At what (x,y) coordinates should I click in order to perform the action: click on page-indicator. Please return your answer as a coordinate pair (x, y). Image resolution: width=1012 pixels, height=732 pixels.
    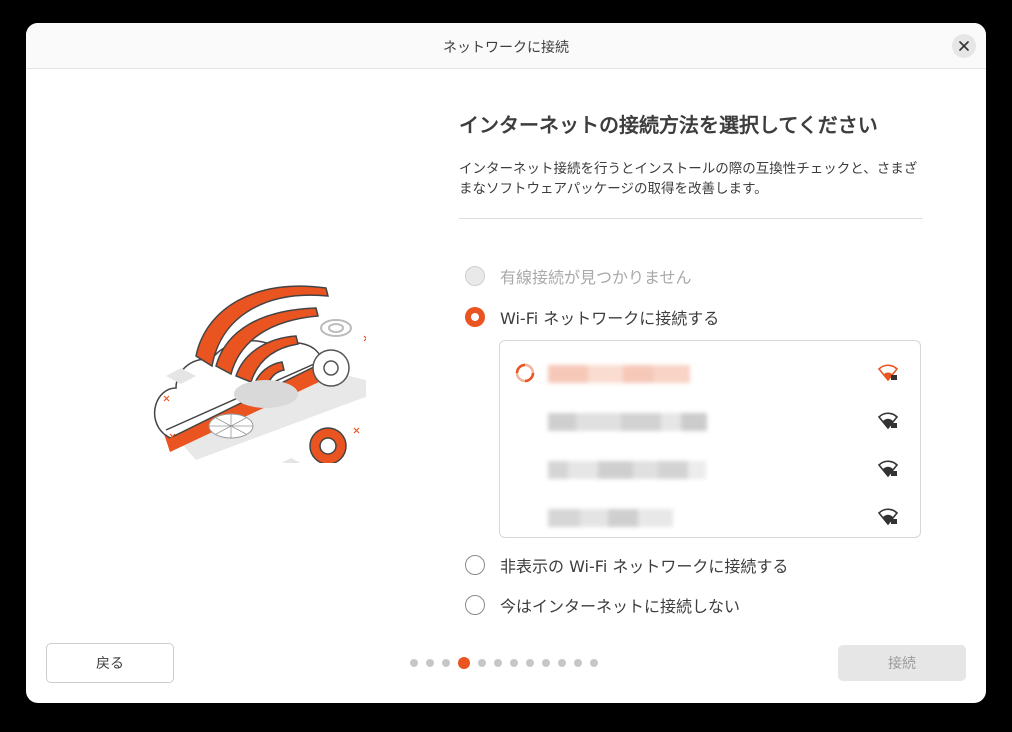
    Looking at the image, I should click on (508, 663).